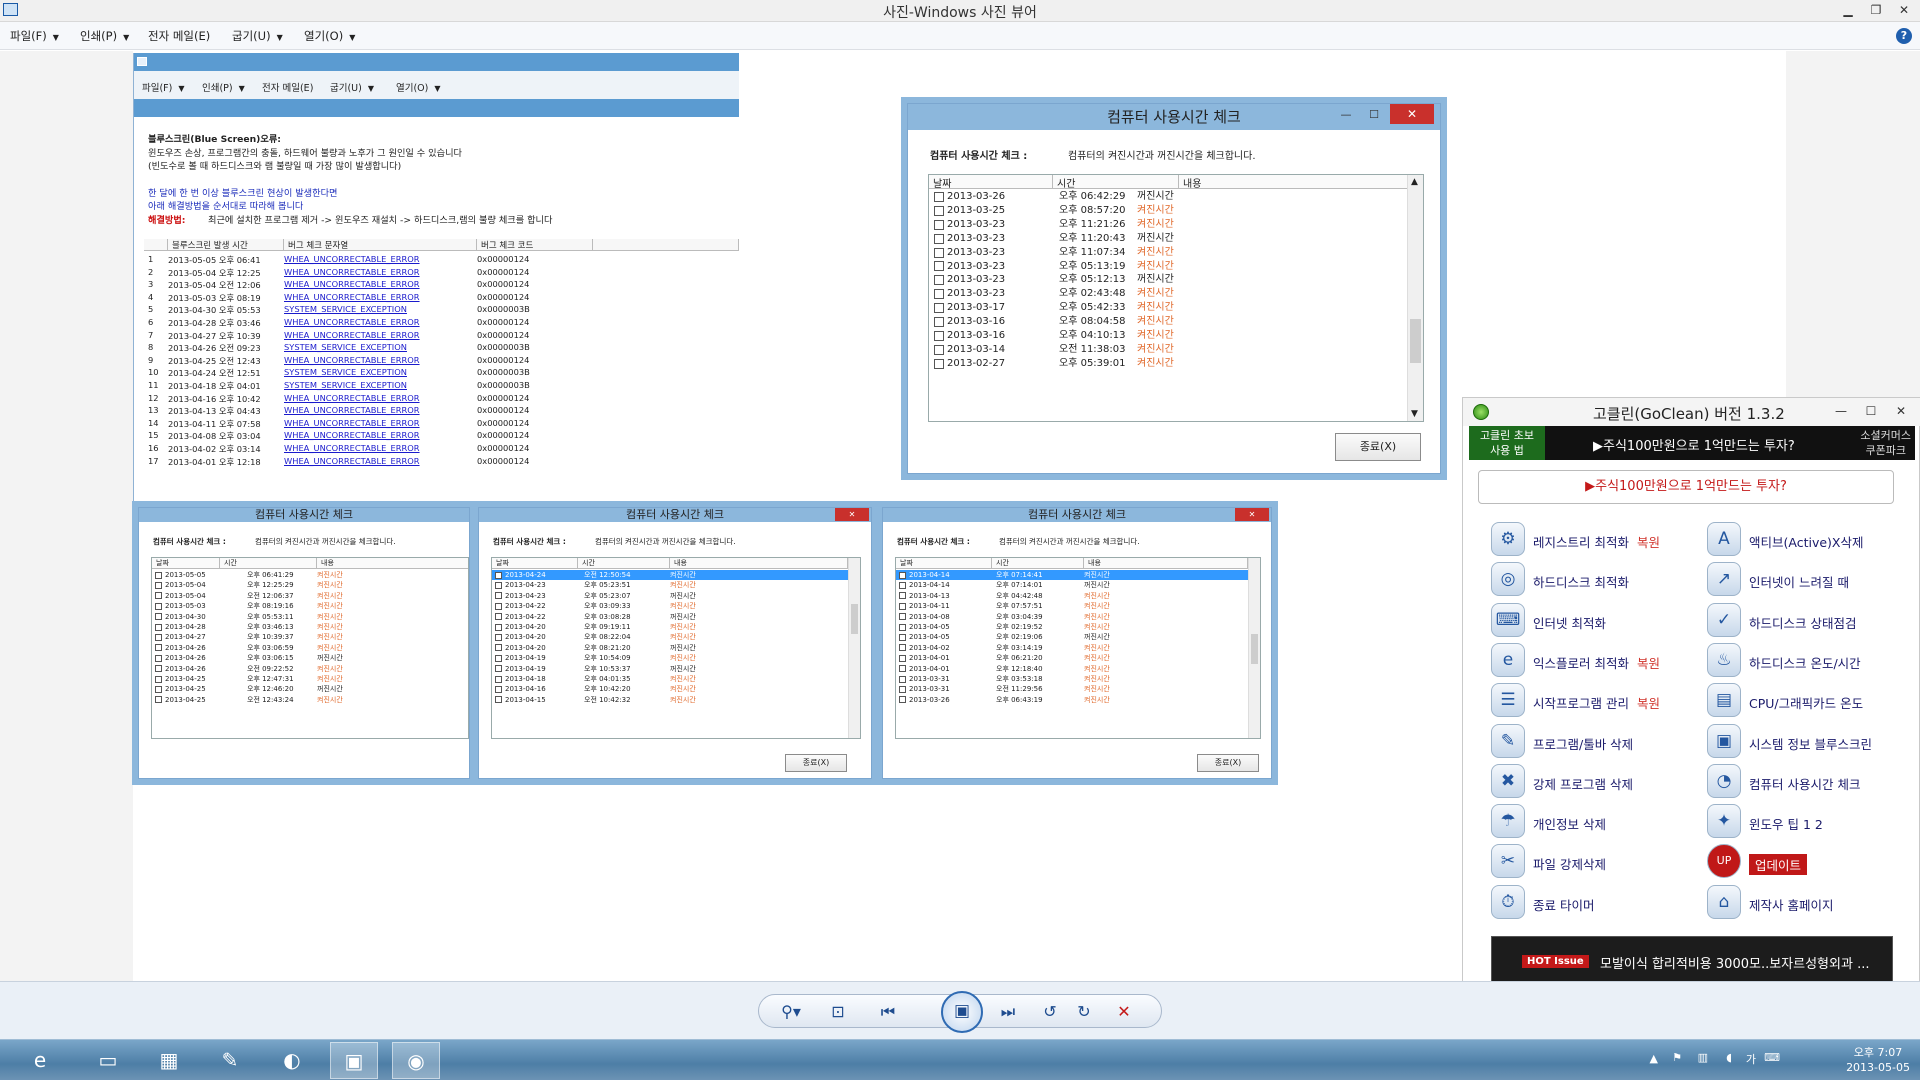 The width and height of the screenshot is (1920, 1080). Describe the element at coordinates (310, 658) in the screenshot. I see `log-row: 2013-04-26 오후 03:06:15 꺼진시간` at that location.